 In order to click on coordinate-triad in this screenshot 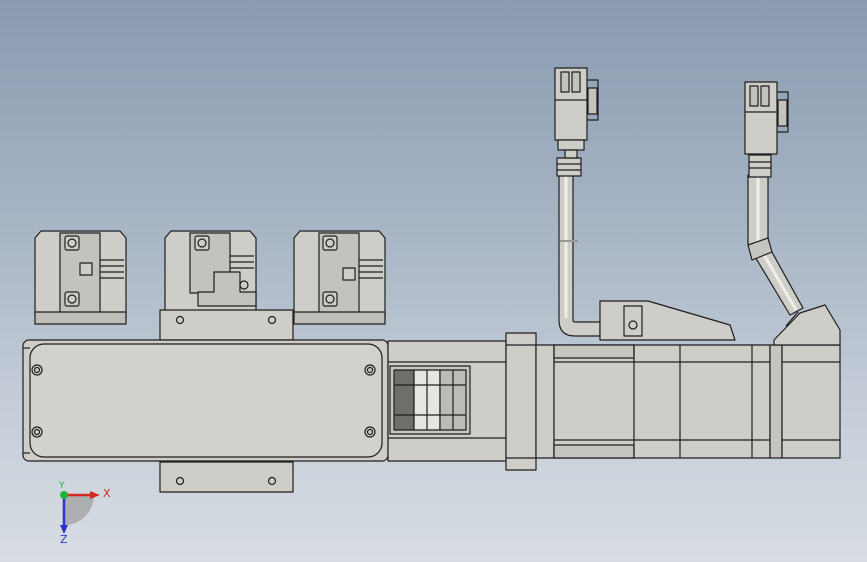, I will do `click(80, 512)`.